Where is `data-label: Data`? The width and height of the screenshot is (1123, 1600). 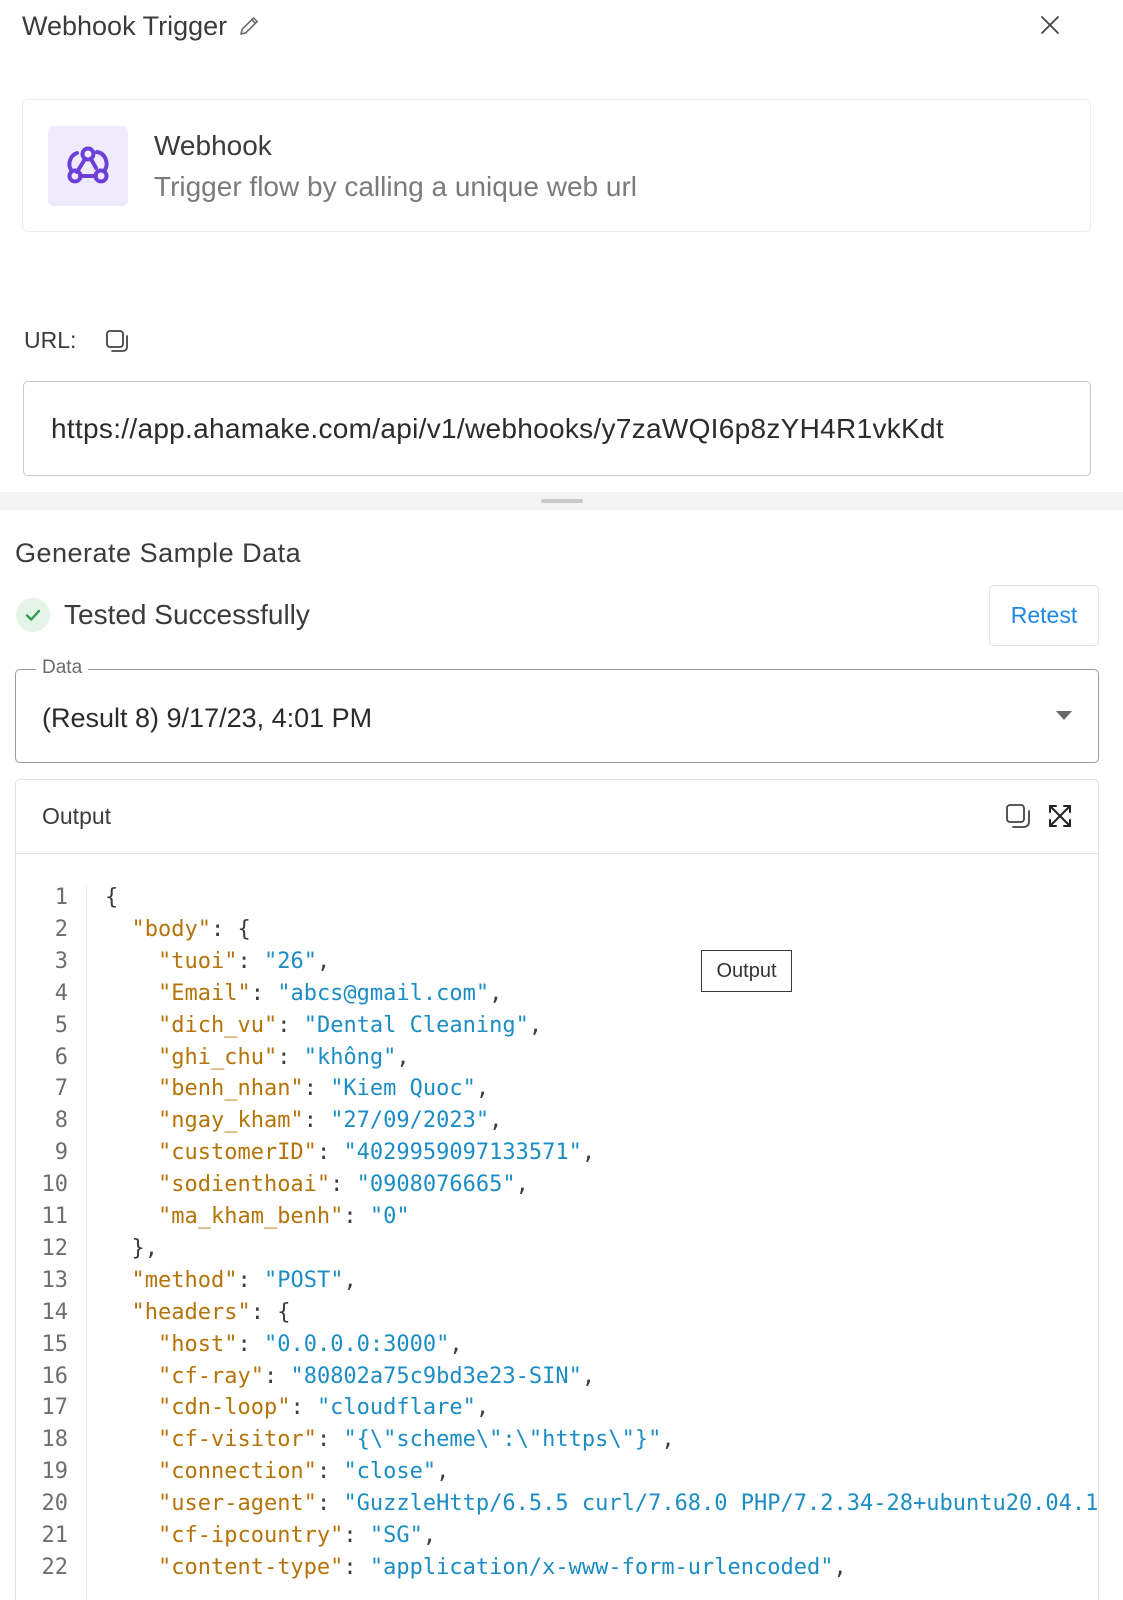 data-label: Data is located at coordinates (62, 668).